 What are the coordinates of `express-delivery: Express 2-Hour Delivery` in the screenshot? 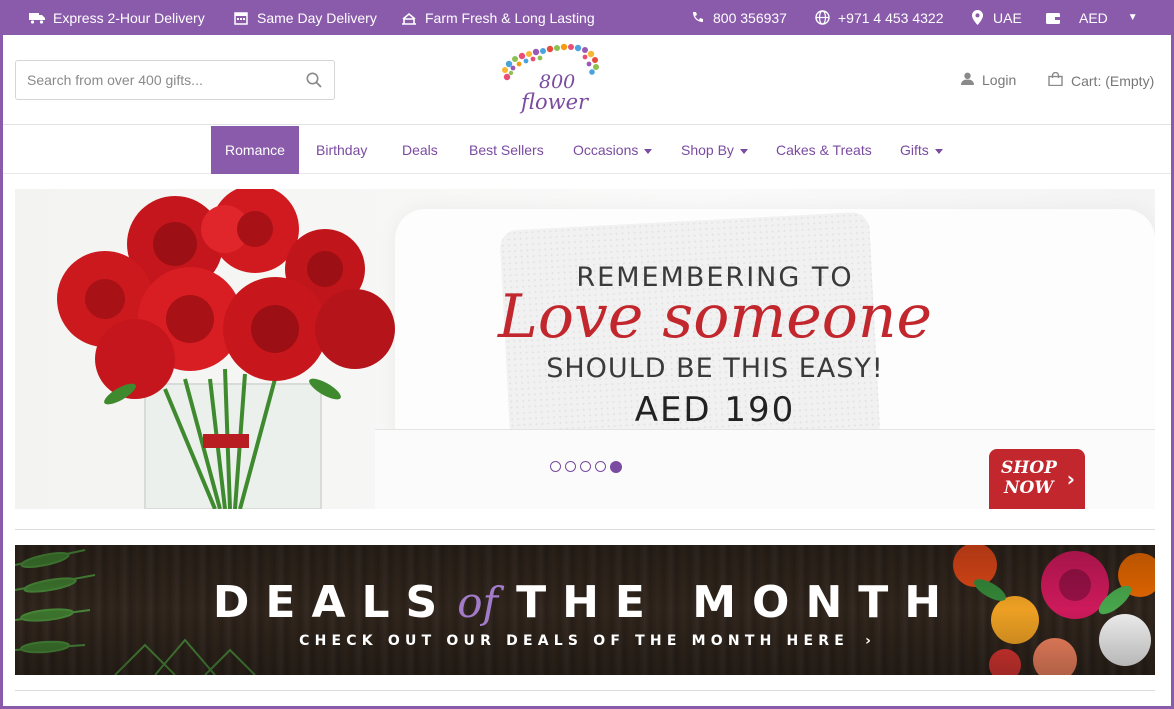 It's located at (117, 17).